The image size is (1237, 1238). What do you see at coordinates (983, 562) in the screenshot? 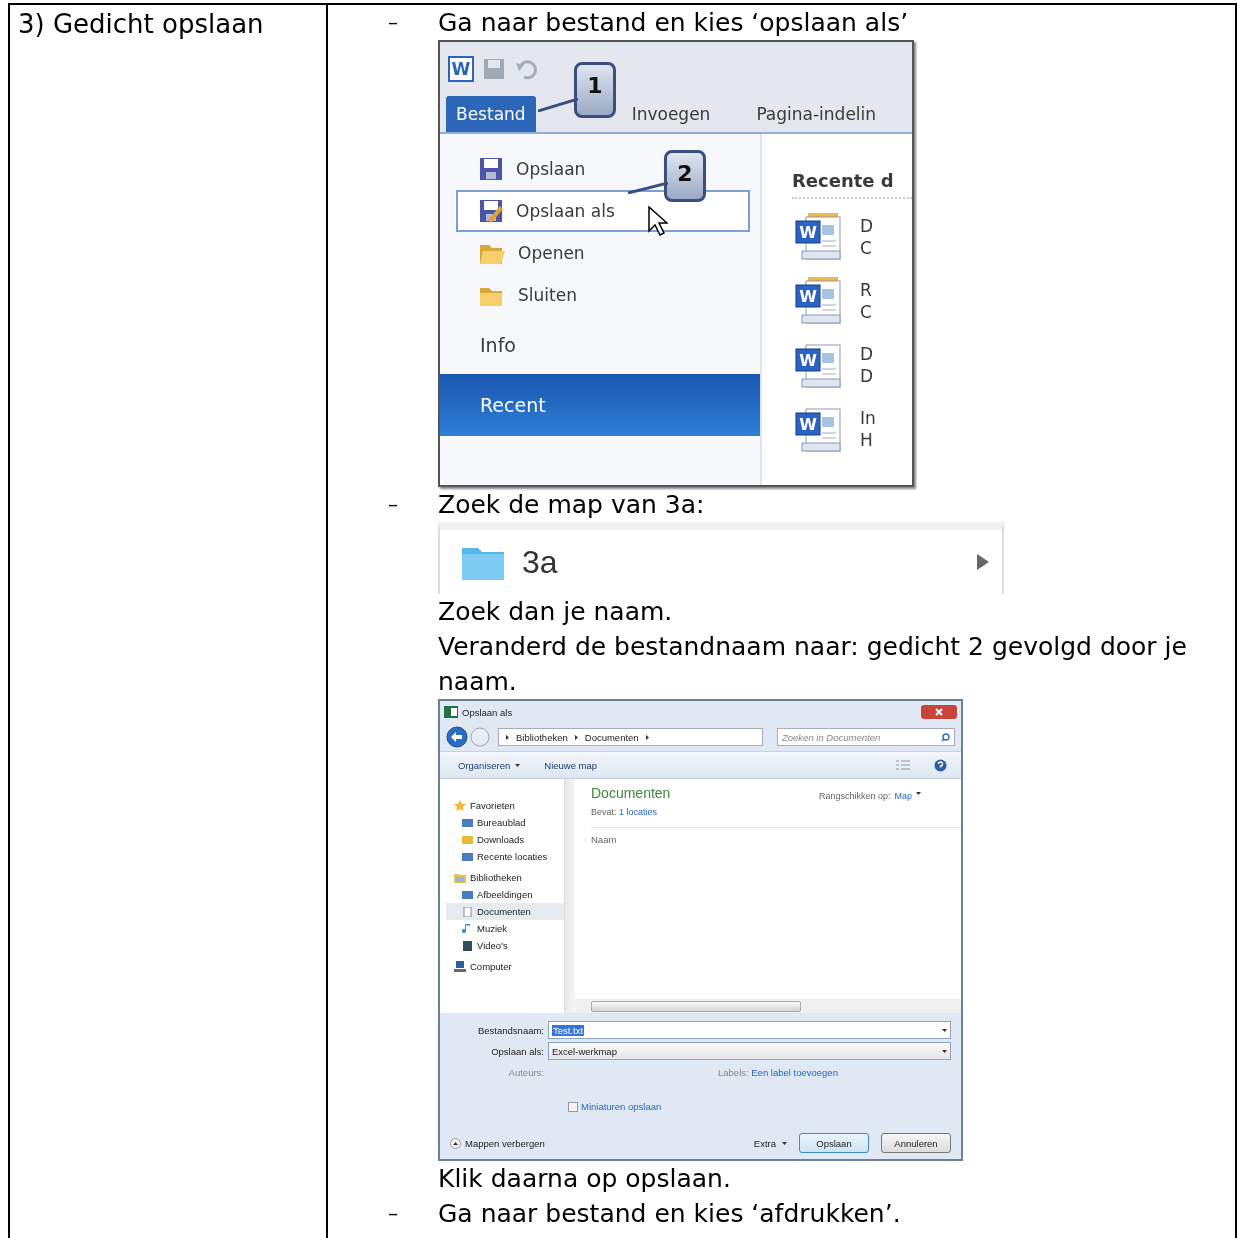
I see `arrow-right-icon` at bounding box center [983, 562].